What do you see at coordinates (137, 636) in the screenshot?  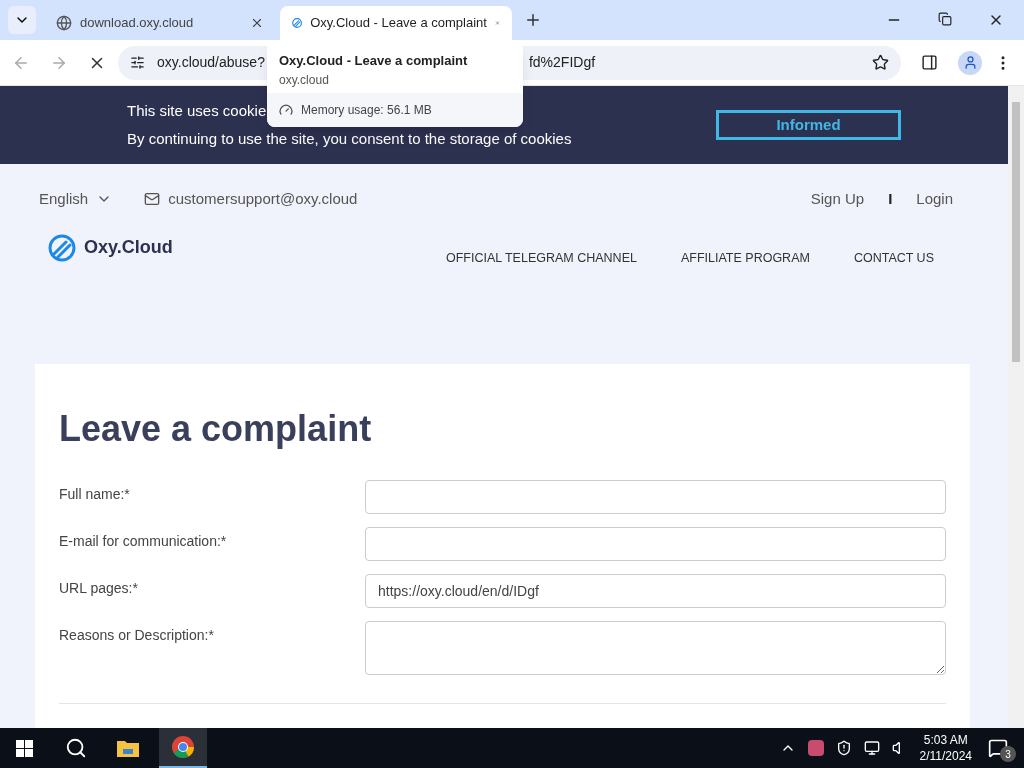 I see `field-label: Reasons or Description:*` at bounding box center [137, 636].